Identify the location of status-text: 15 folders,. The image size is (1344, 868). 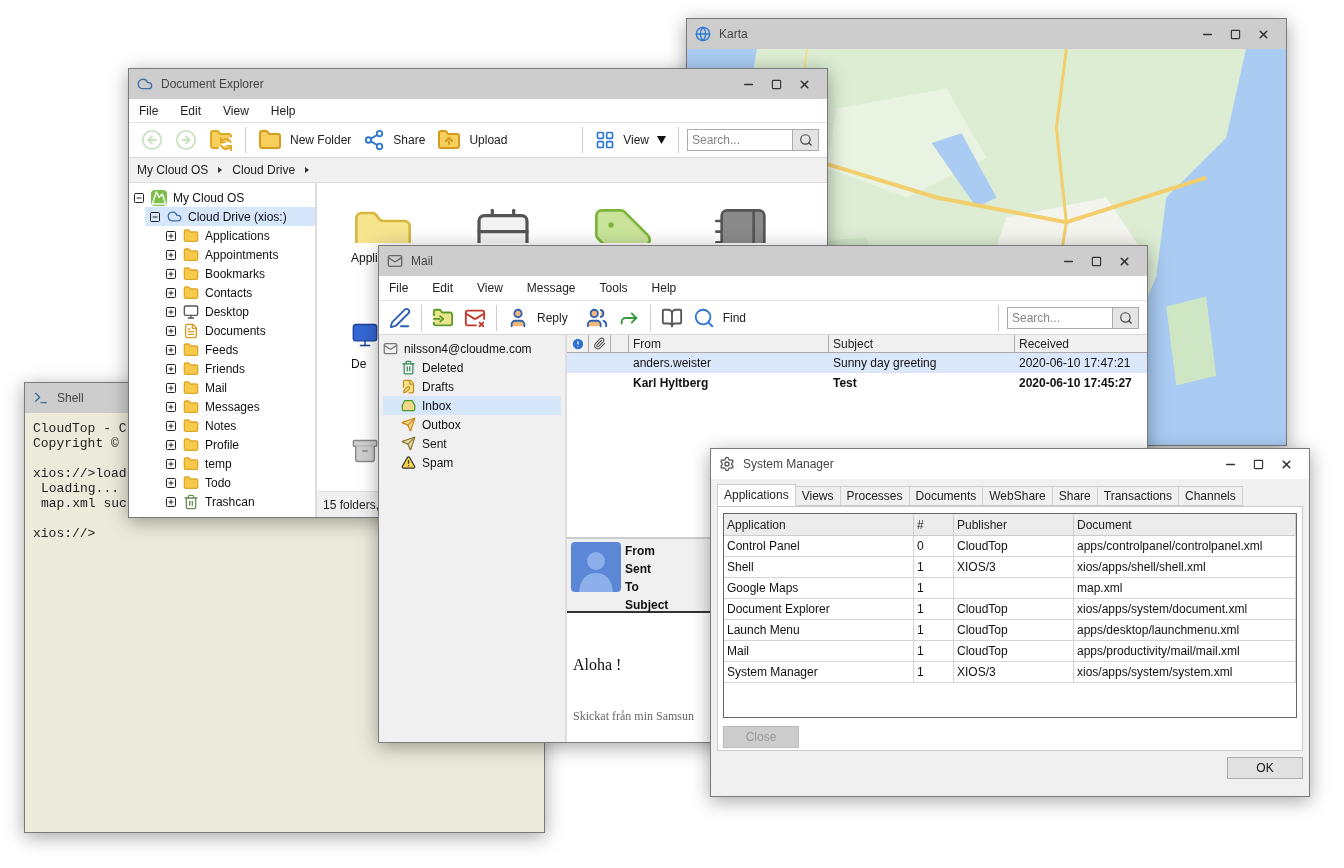
(351, 505).